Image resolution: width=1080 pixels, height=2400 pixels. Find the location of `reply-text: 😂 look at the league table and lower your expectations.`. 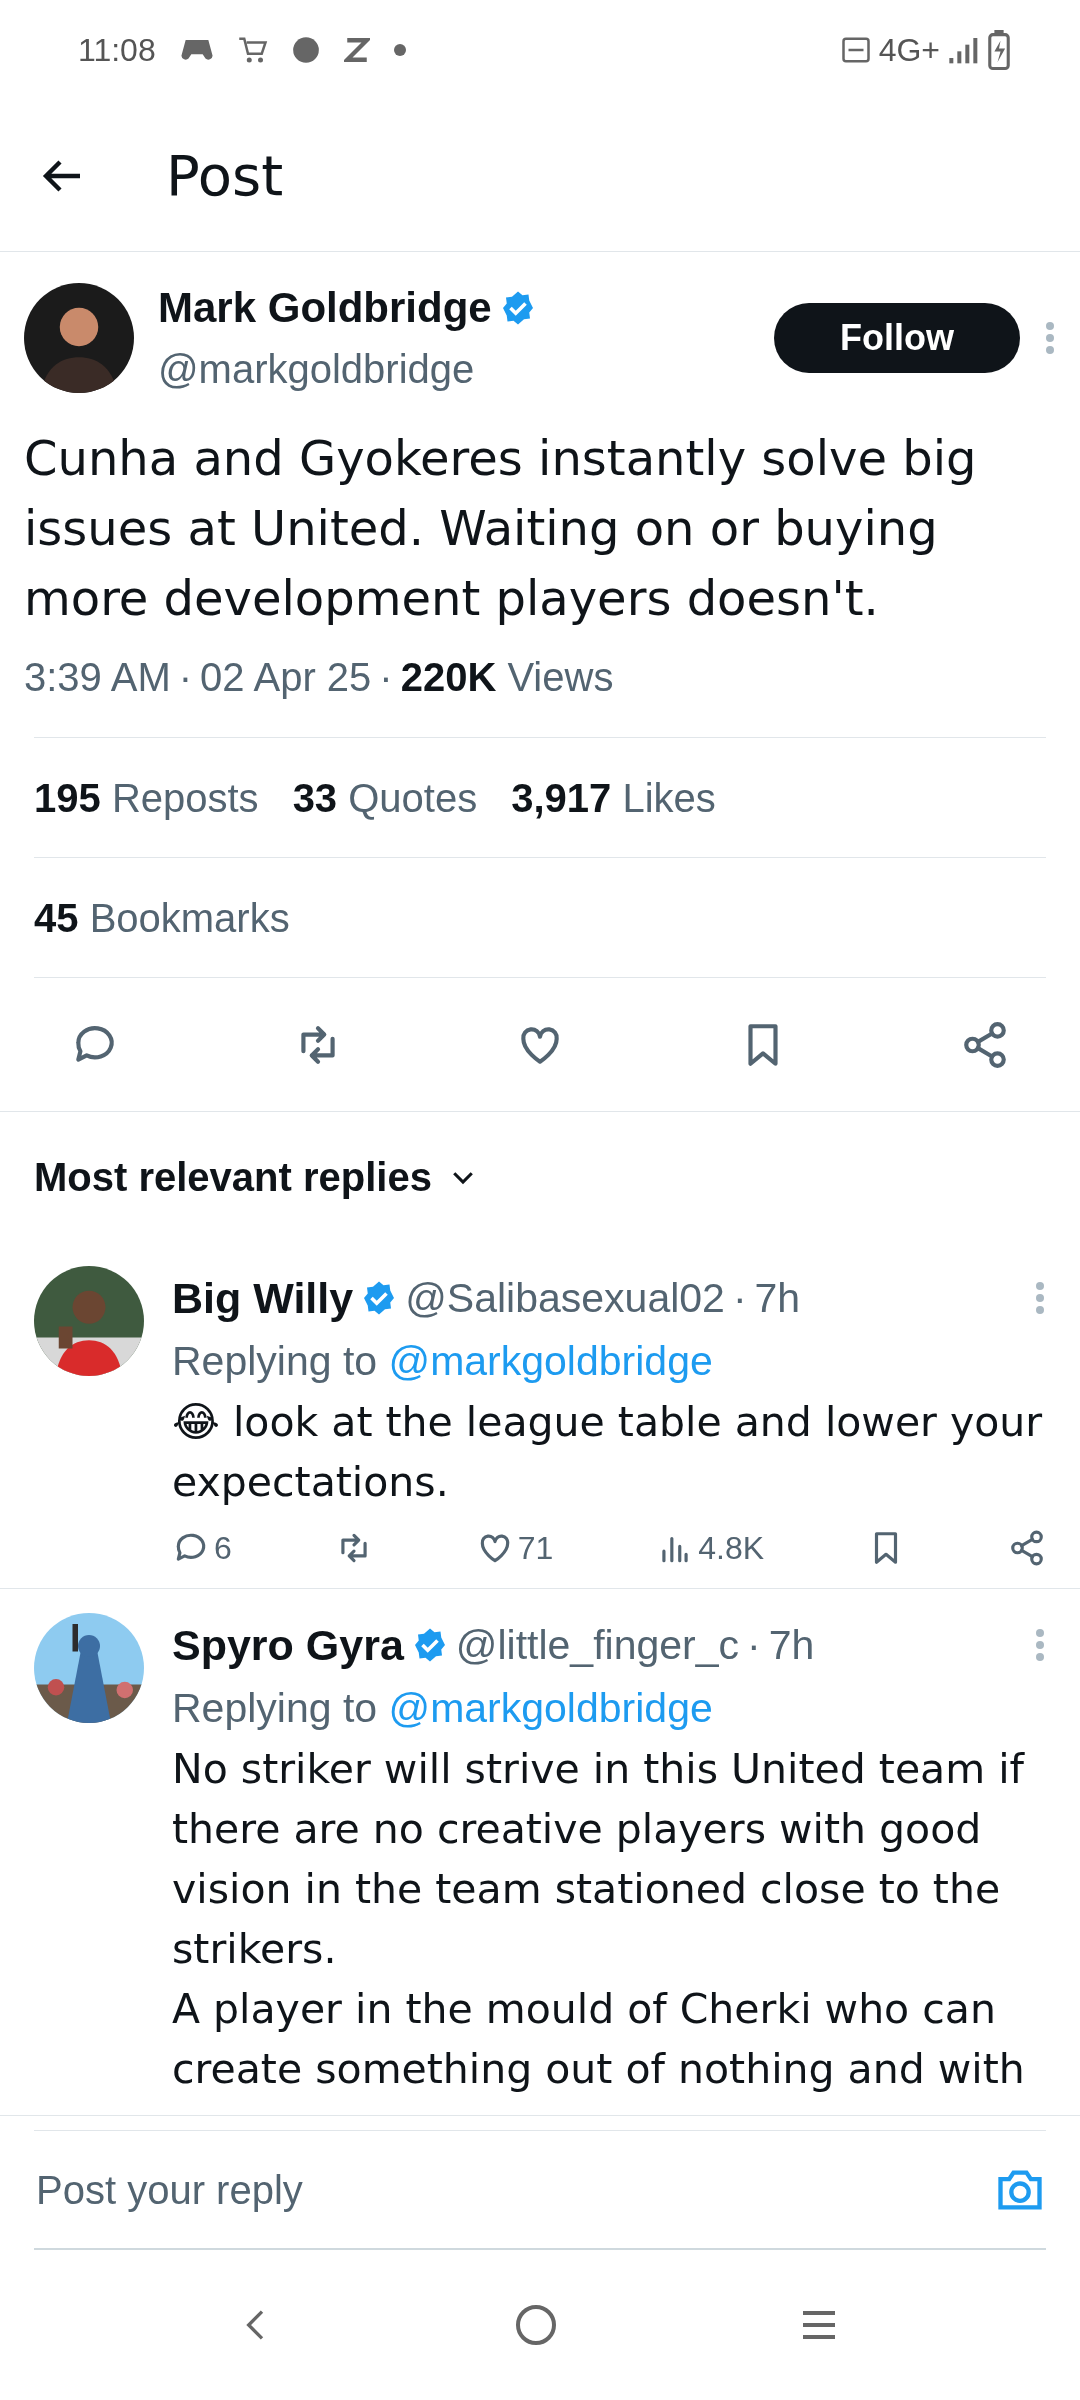

reply-text: 😂 look at the league table and lower your expectations. is located at coordinates (608, 1452).